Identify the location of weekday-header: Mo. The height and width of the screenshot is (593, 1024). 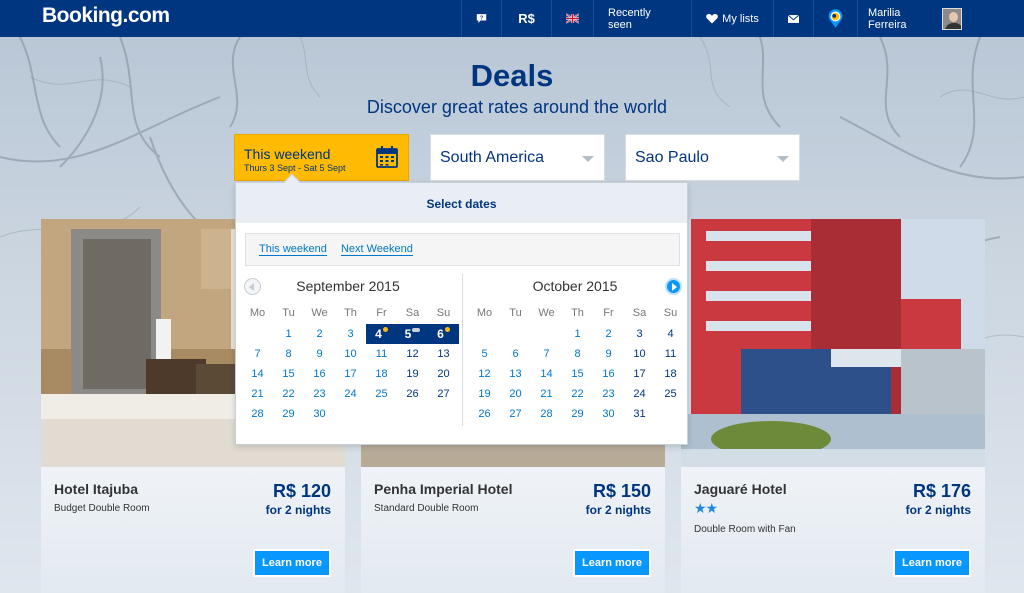
(257, 313).